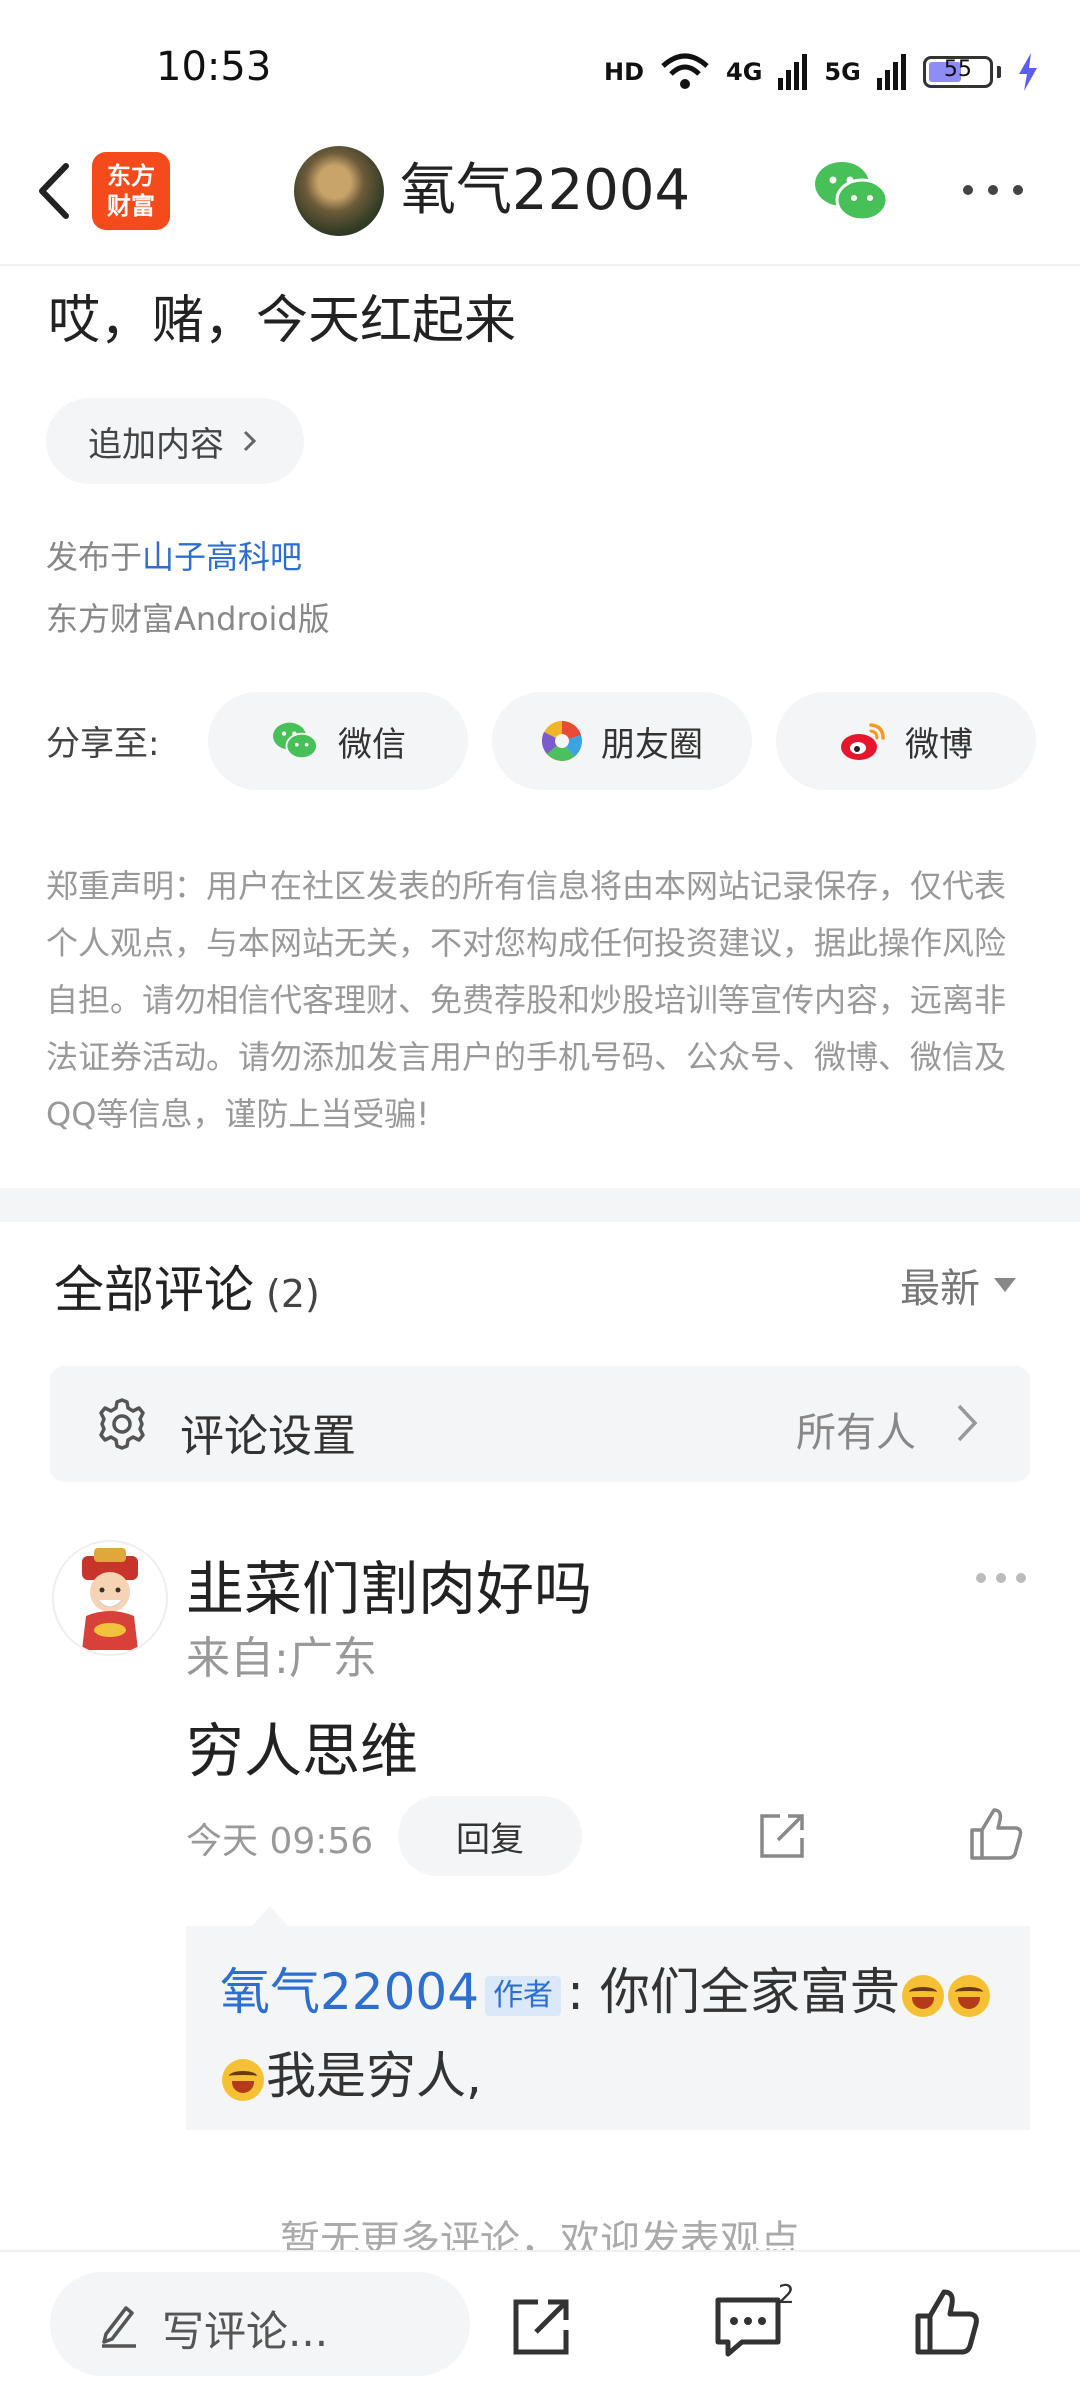  Describe the element at coordinates (1027, 72) in the screenshot. I see `charging-icon` at that location.